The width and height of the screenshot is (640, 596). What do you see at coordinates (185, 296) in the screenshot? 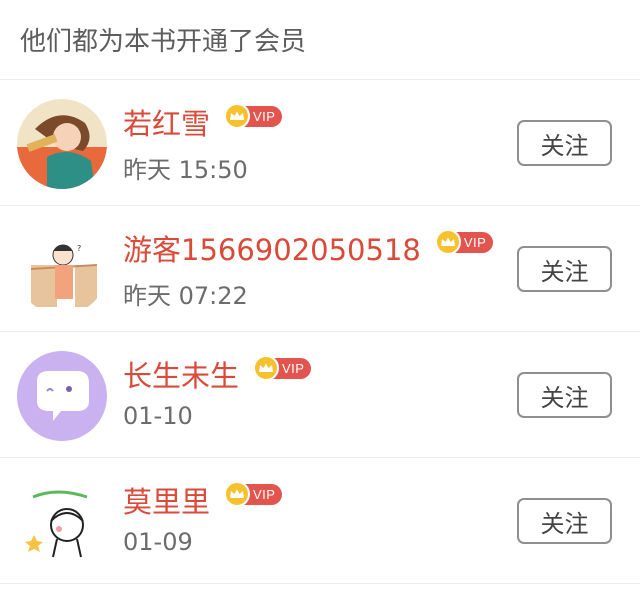
I see `member-time: 昨天 07:22` at bounding box center [185, 296].